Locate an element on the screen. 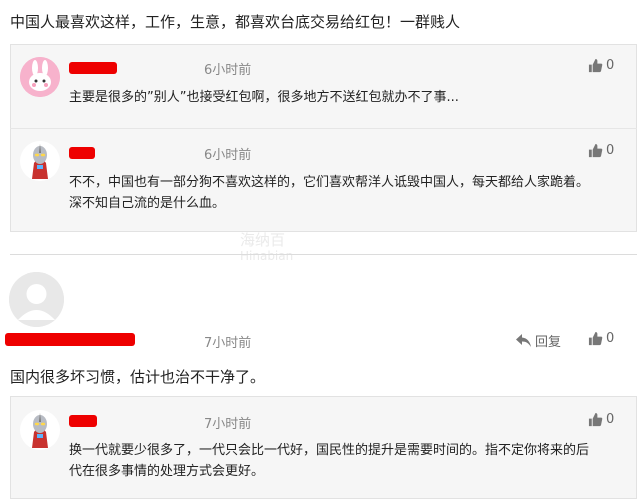 The image size is (639, 499). reply-label: 回复 is located at coordinates (548, 342).